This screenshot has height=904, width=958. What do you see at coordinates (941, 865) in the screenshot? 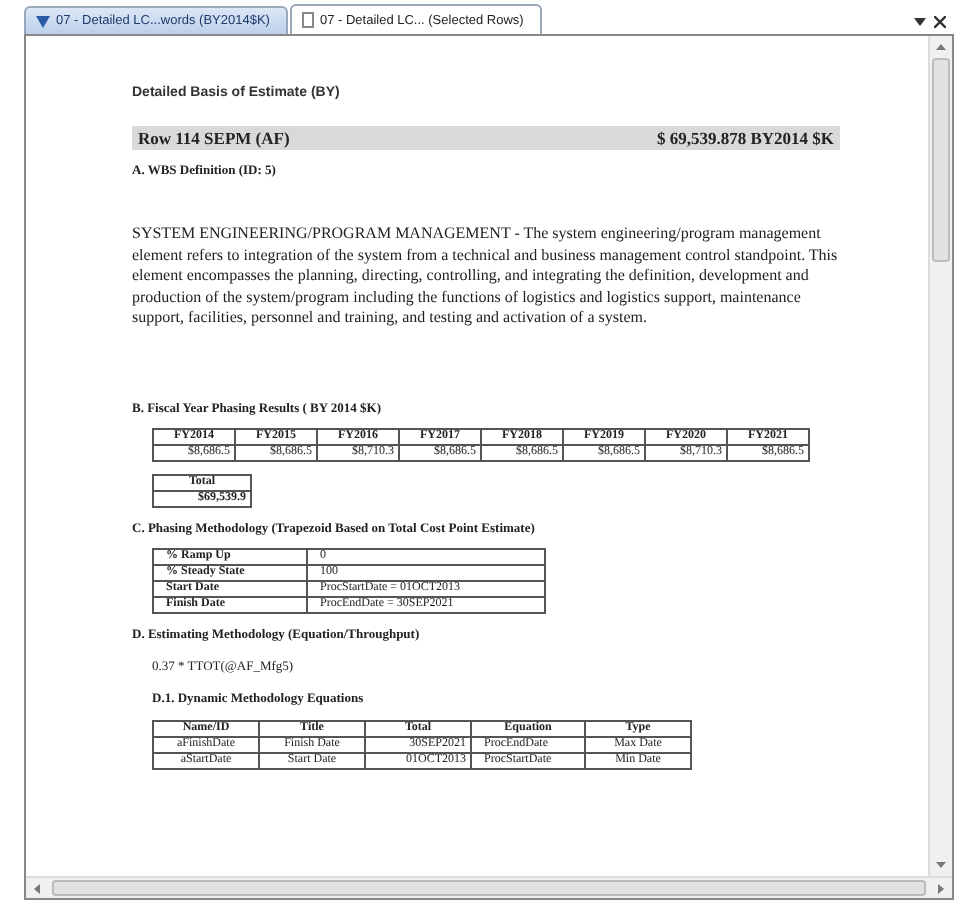
I see `scroll-down-icon` at bounding box center [941, 865].